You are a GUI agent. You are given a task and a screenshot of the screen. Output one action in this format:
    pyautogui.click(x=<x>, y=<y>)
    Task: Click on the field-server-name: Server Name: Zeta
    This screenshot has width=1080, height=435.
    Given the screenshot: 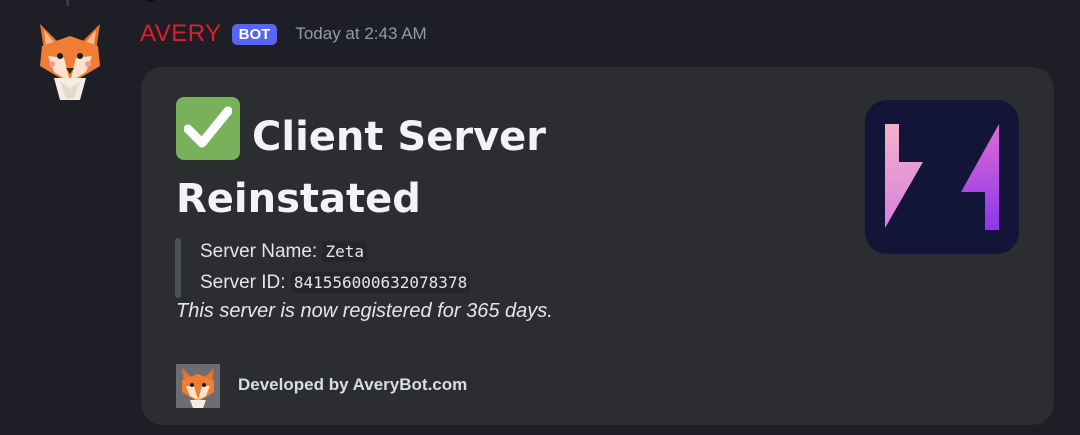 What is the action you would take?
    pyautogui.click(x=284, y=252)
    